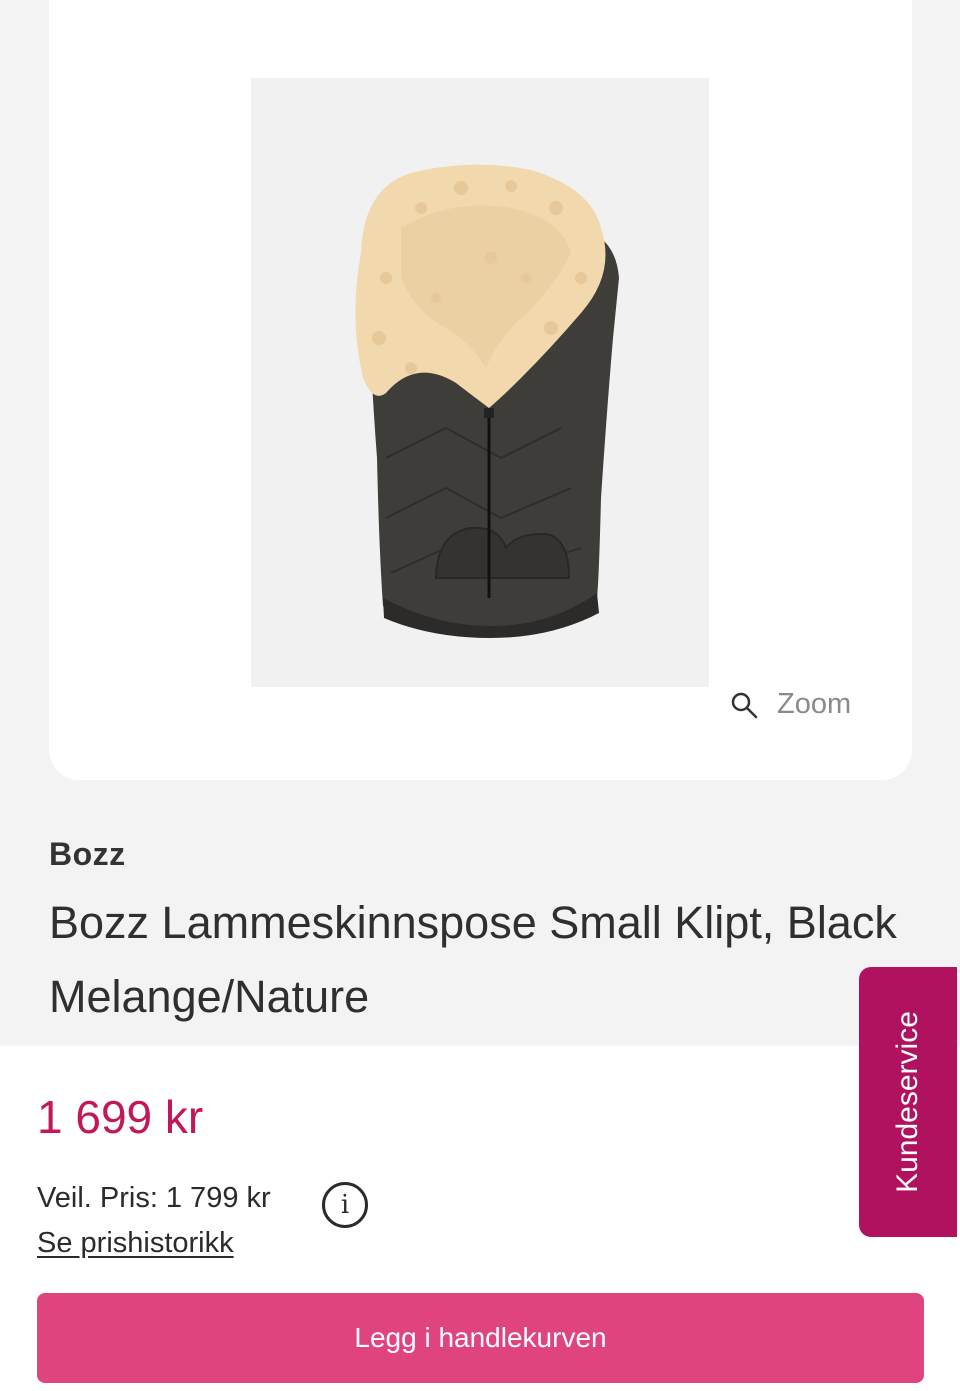 This screenshot has height=1391, width=960. I want to click on customer-service-tab: Kundeservice, so click(908, 1102).